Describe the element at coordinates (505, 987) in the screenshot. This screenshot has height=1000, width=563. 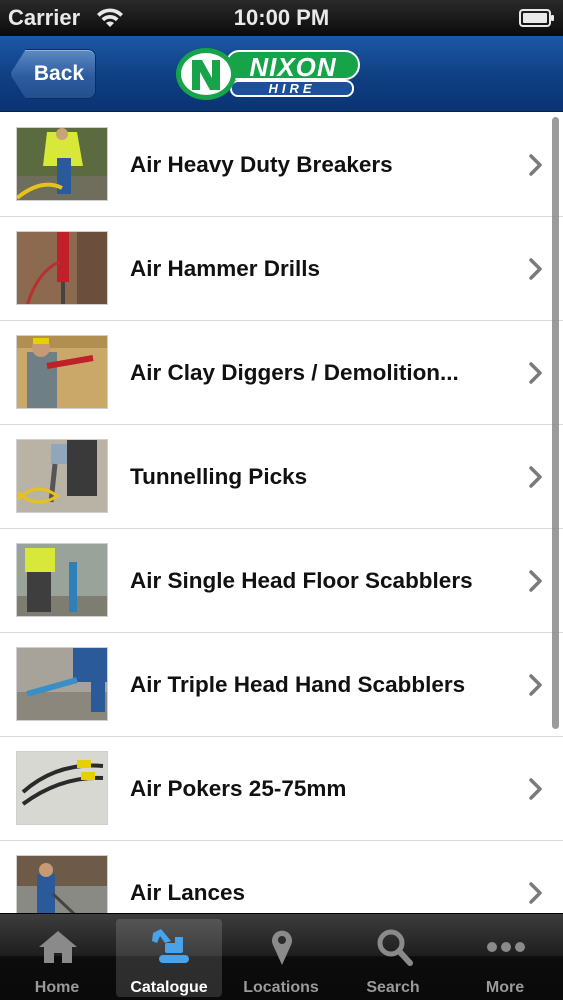
I see `tab-label: More` at that location.